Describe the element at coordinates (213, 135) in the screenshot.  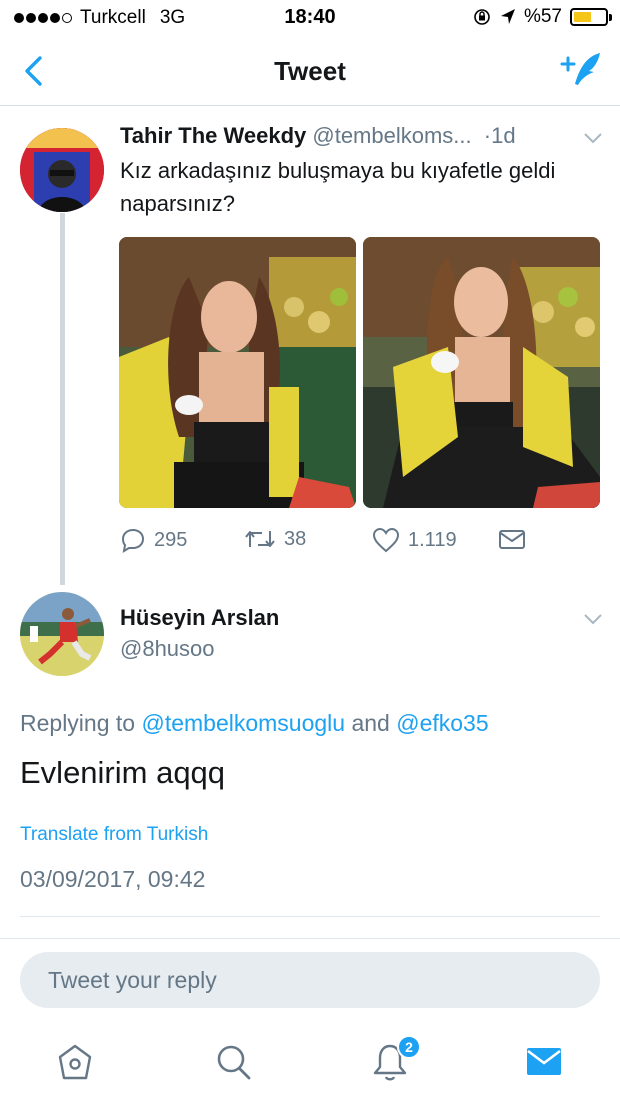
I see `tweet-author-name: Tahir The Weekdy` at that location.